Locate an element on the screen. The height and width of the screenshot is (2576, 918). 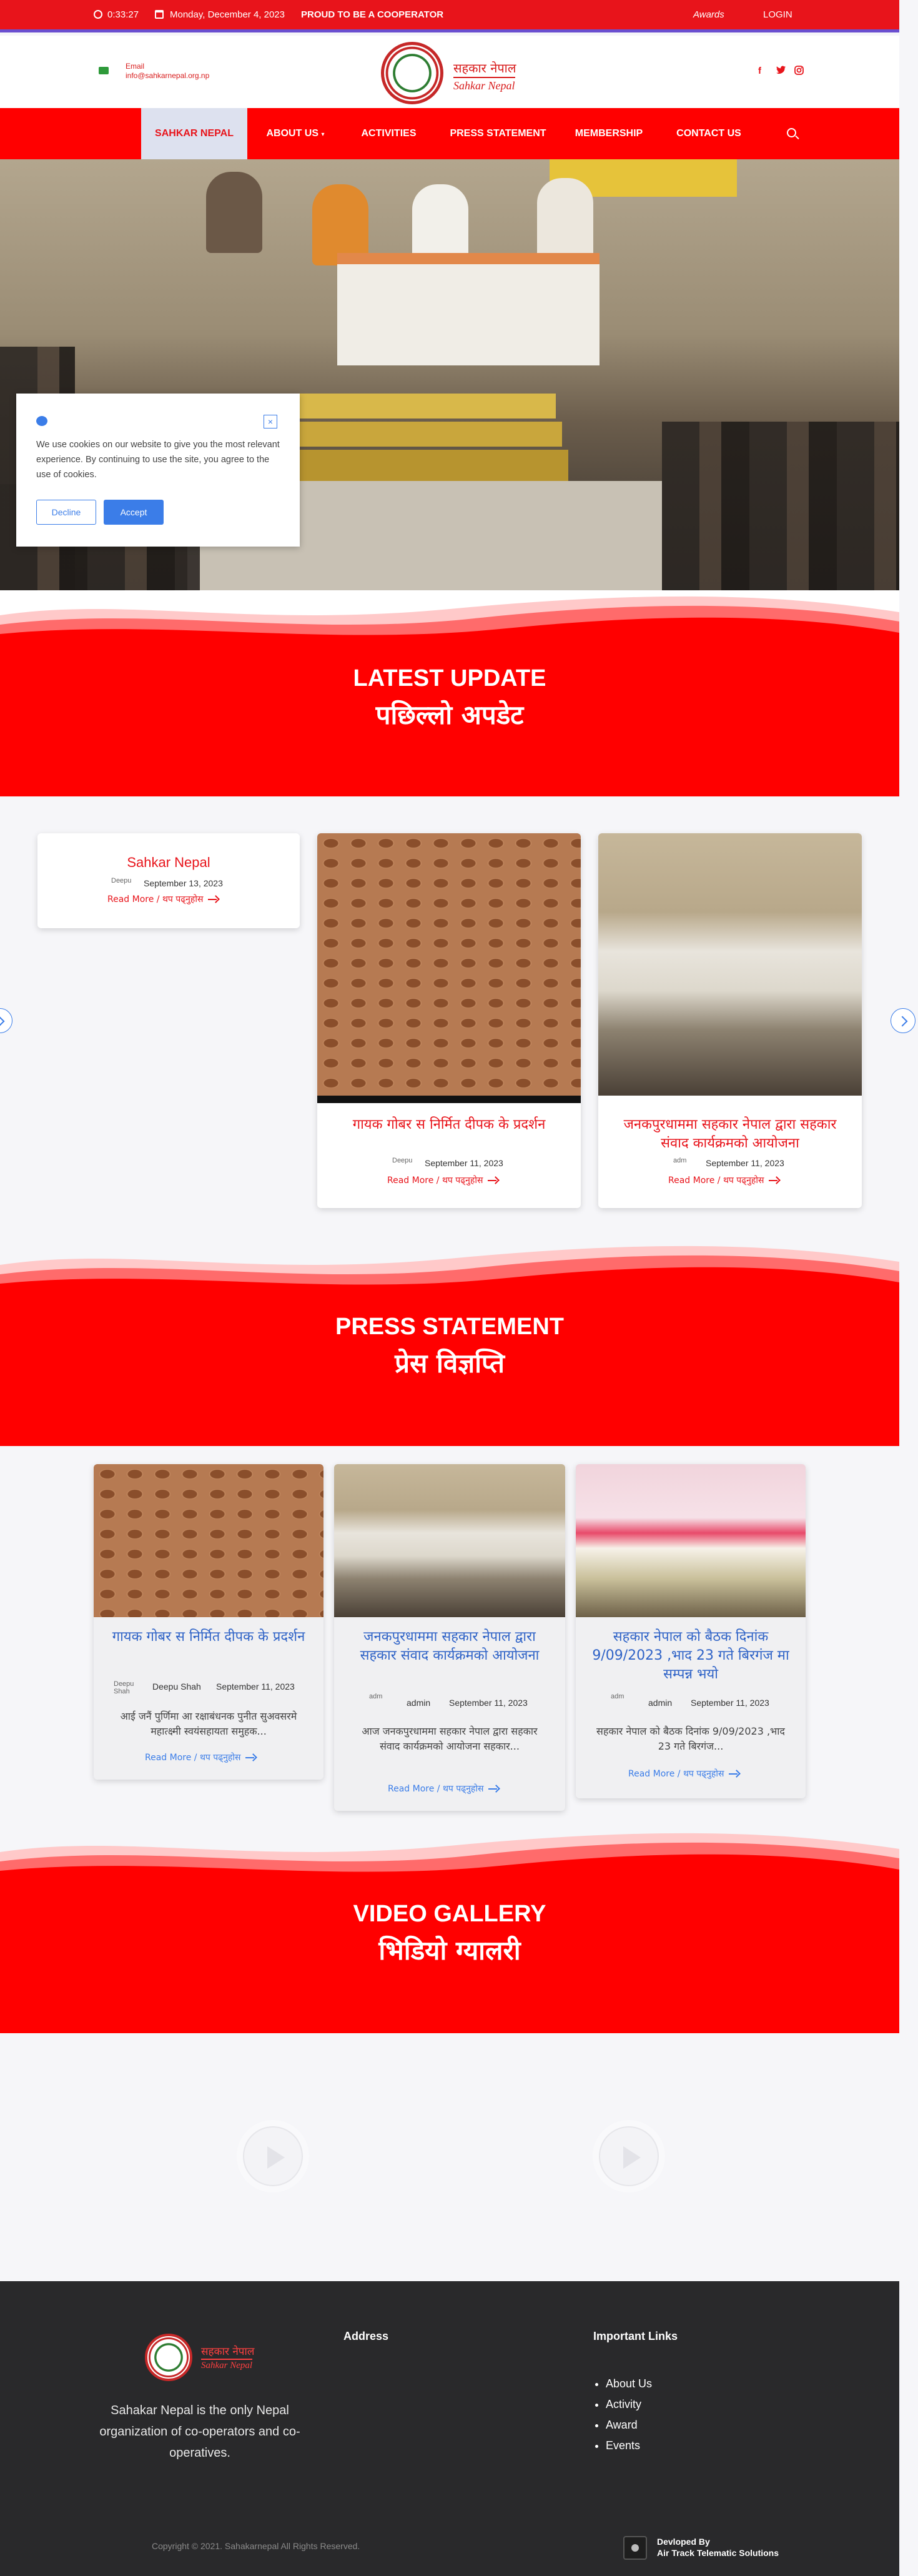
footer-link-about-us: About Us is located at coordinates (629, 2384).